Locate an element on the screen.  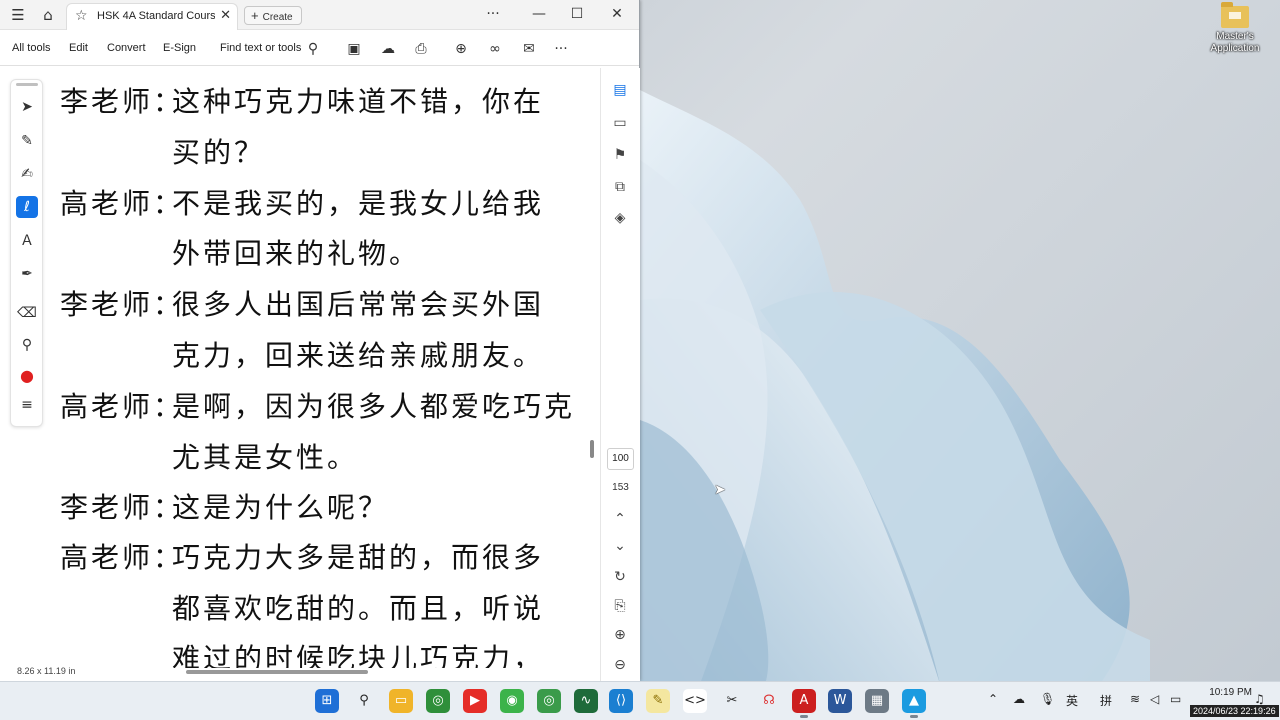
dialogue-line: 买的？ is located at coordinates (219, 152).